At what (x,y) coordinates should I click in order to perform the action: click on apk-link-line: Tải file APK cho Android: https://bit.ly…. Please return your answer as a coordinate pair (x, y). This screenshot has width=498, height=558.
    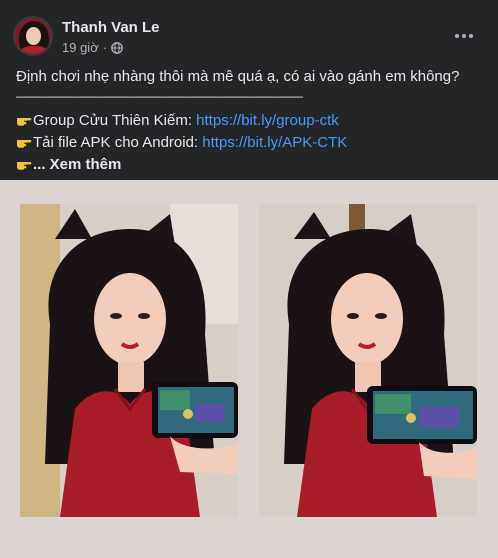
    Looking at the image, I should click on (251, 143).